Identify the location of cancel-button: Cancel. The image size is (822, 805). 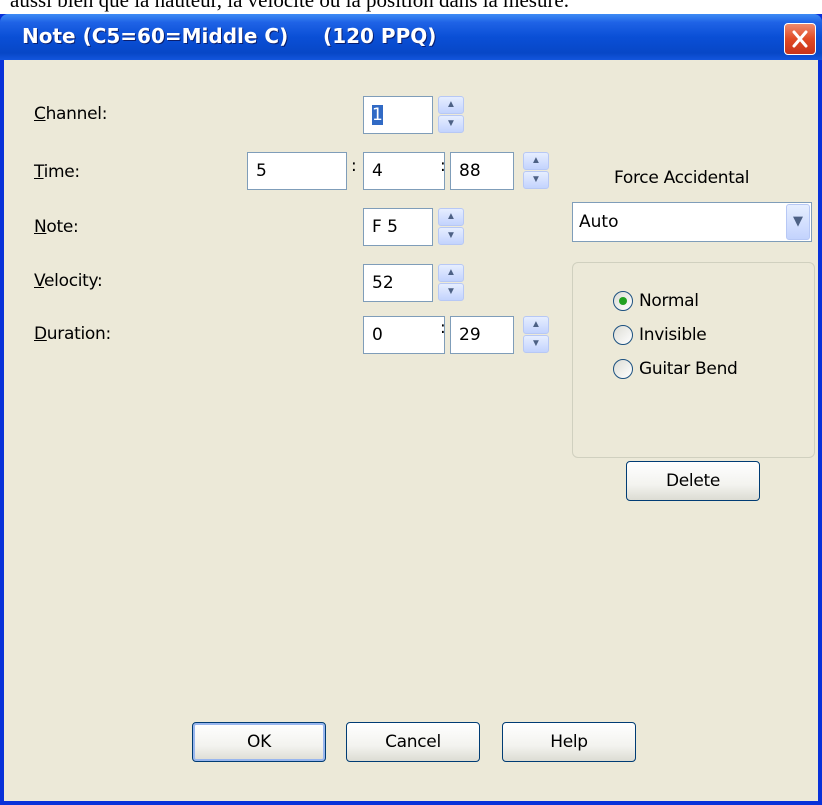
(413, 742).